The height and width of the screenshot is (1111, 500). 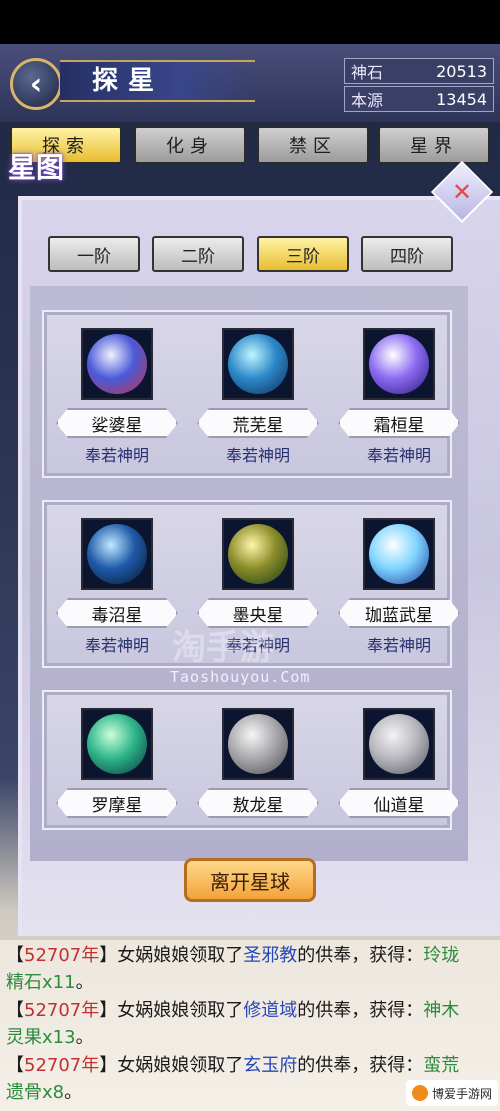 What do you see at coordinates (250, 880) in the screenshot?
I see `leave-planet-button: 离开星球` at bounding box center [250, 880].